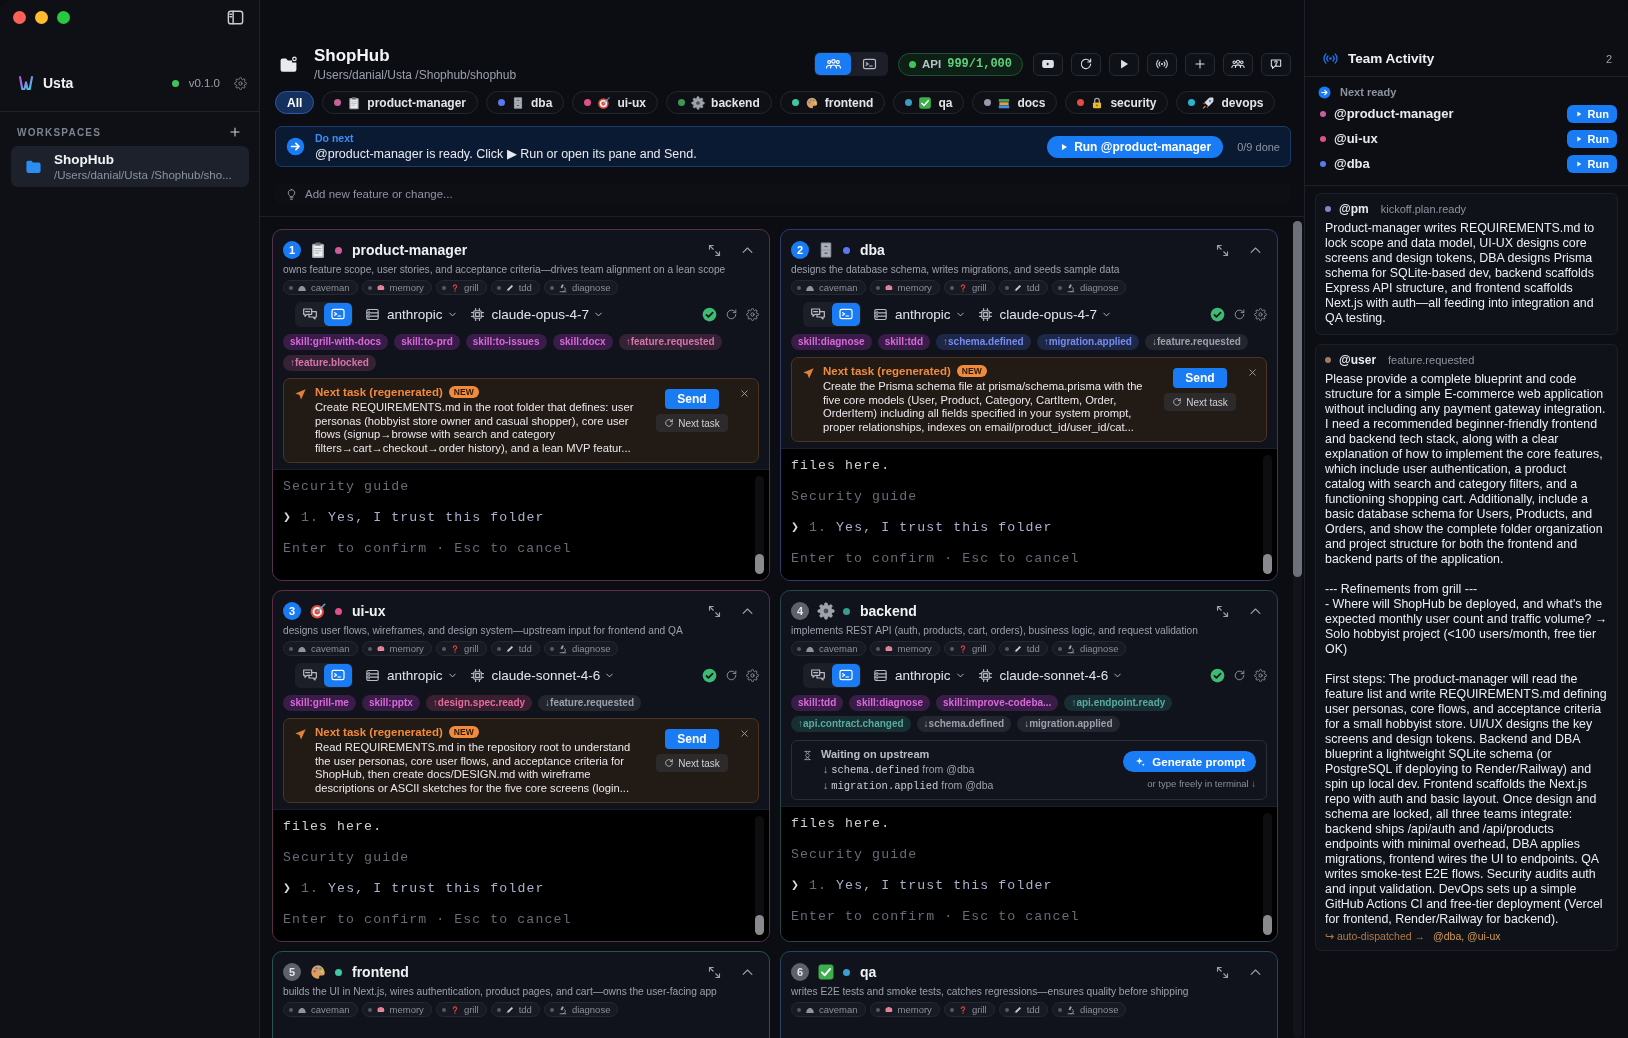 This screenshot has height=1038, width=1628. I want to click on sidebar-toggle-icon, so click(235, 17).